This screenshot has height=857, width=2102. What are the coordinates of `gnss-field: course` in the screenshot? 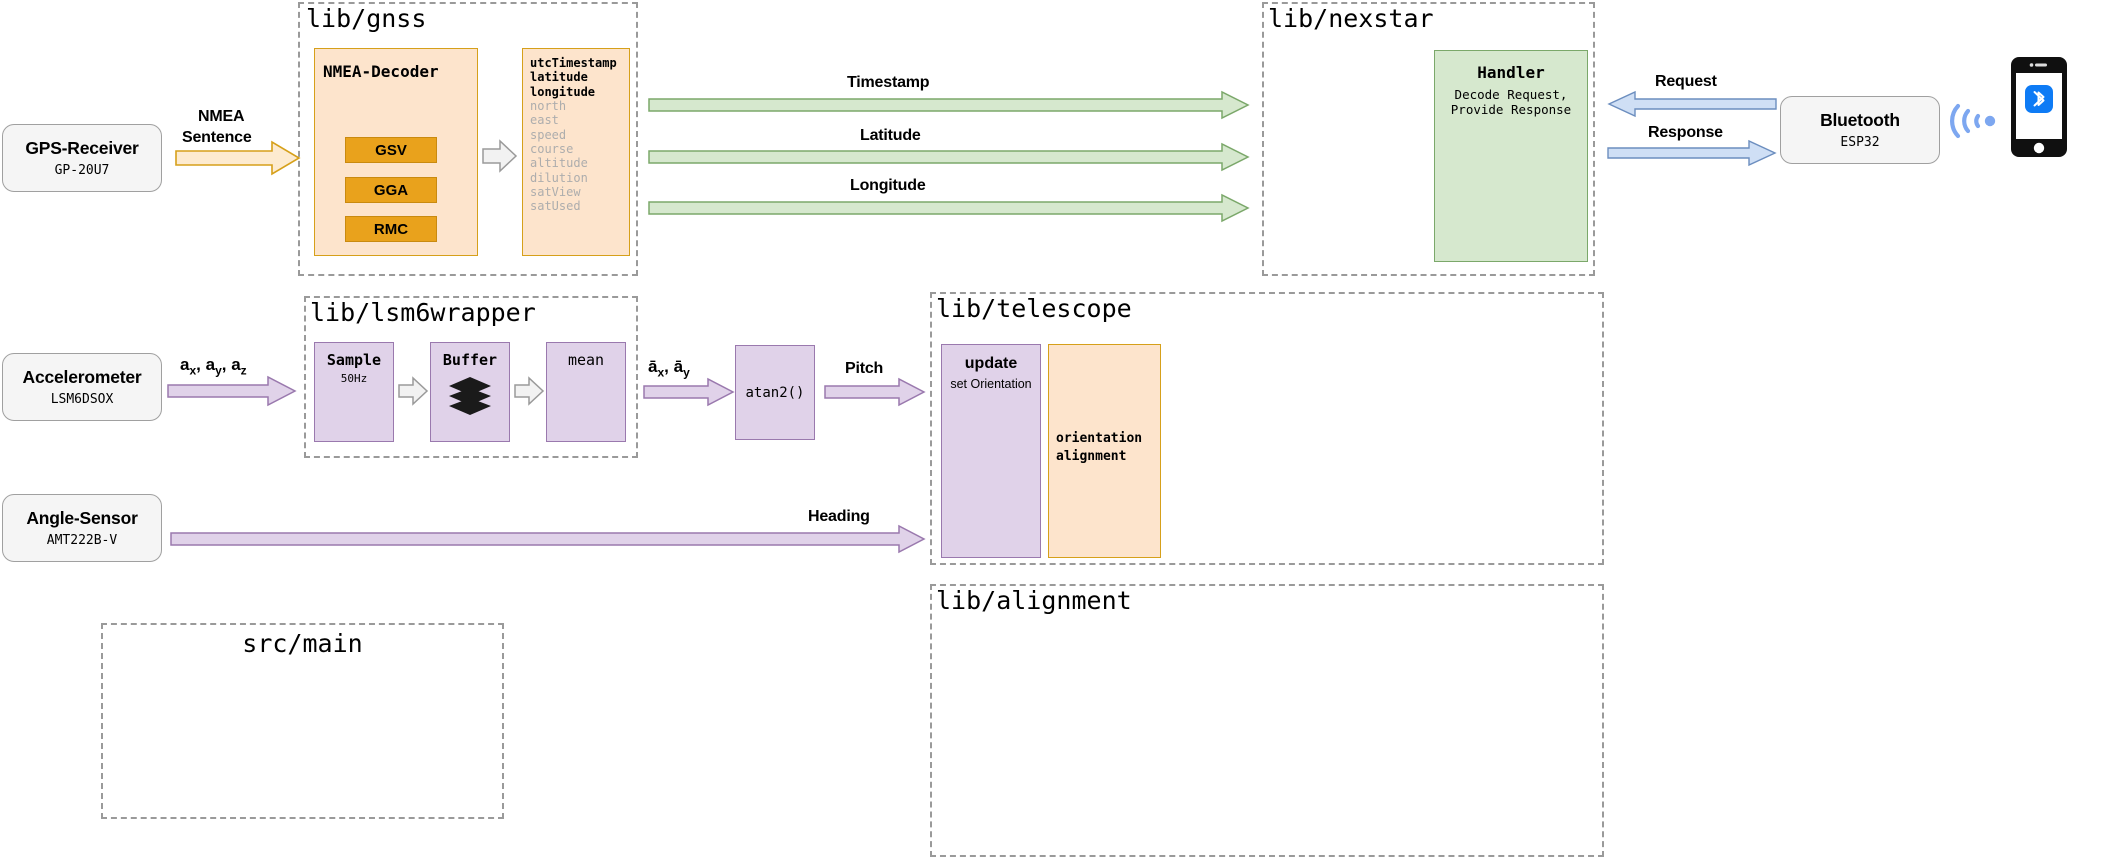 It's located at (552, 149).